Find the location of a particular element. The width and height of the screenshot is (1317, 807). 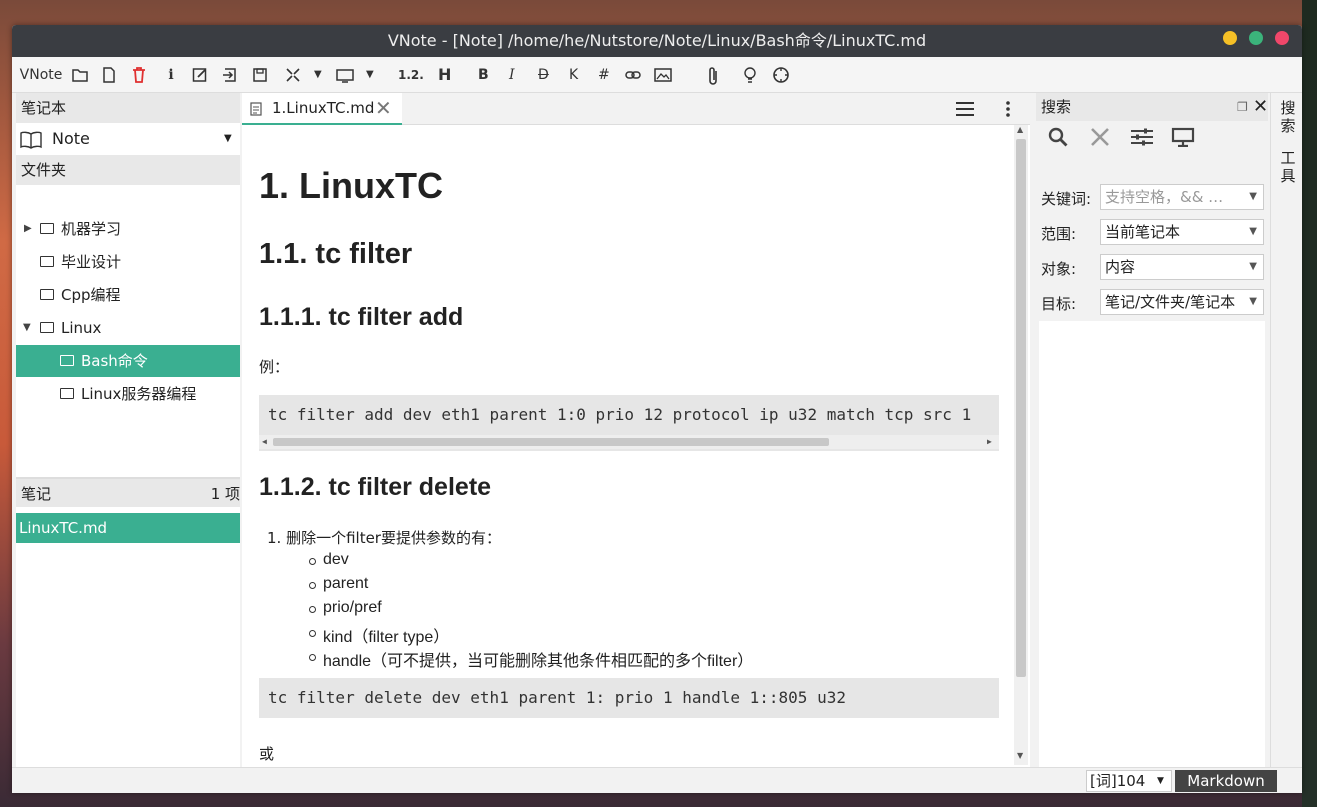

export-button is located at coordinates (230, 75).